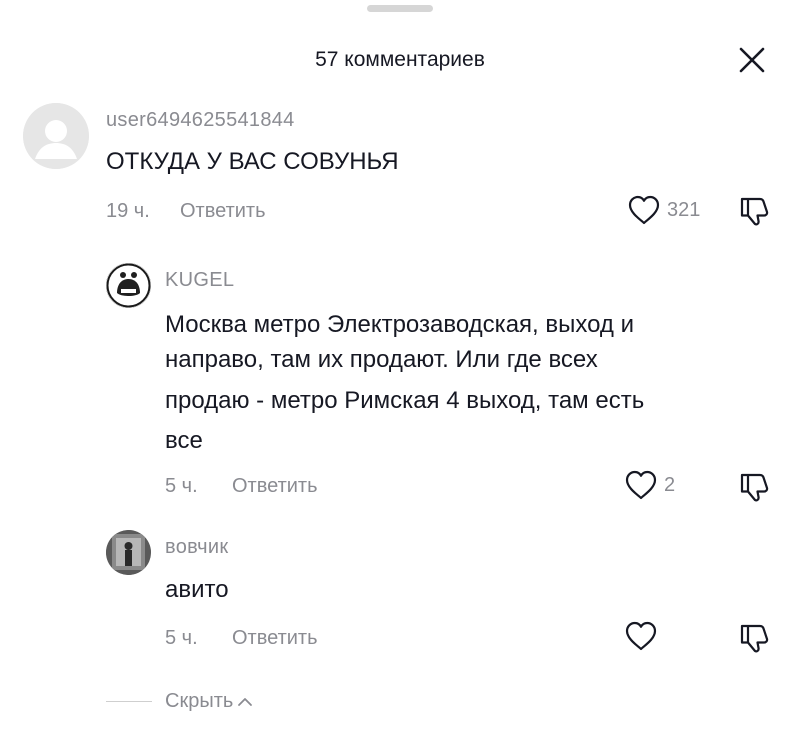 Image resolution: width=800 pixels, height=741 pixels. Describe the element at coordinates (129, 701) in the screenshot. I see `divider` at that location.